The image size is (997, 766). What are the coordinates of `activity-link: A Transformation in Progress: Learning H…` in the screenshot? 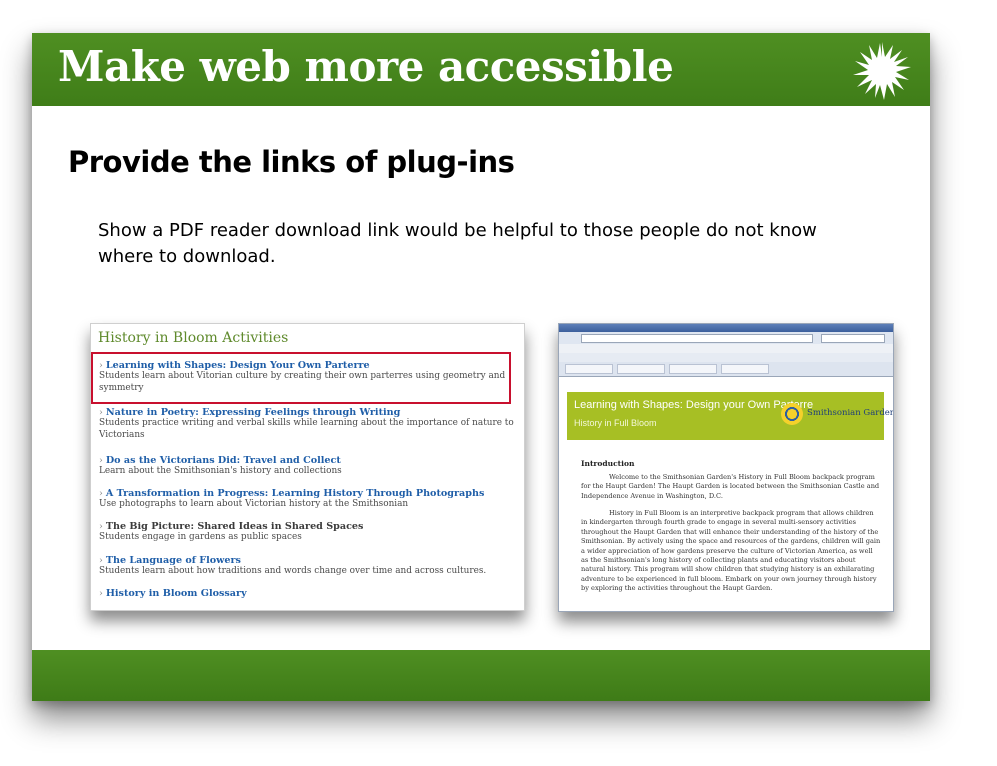 It's located at (306, 493).